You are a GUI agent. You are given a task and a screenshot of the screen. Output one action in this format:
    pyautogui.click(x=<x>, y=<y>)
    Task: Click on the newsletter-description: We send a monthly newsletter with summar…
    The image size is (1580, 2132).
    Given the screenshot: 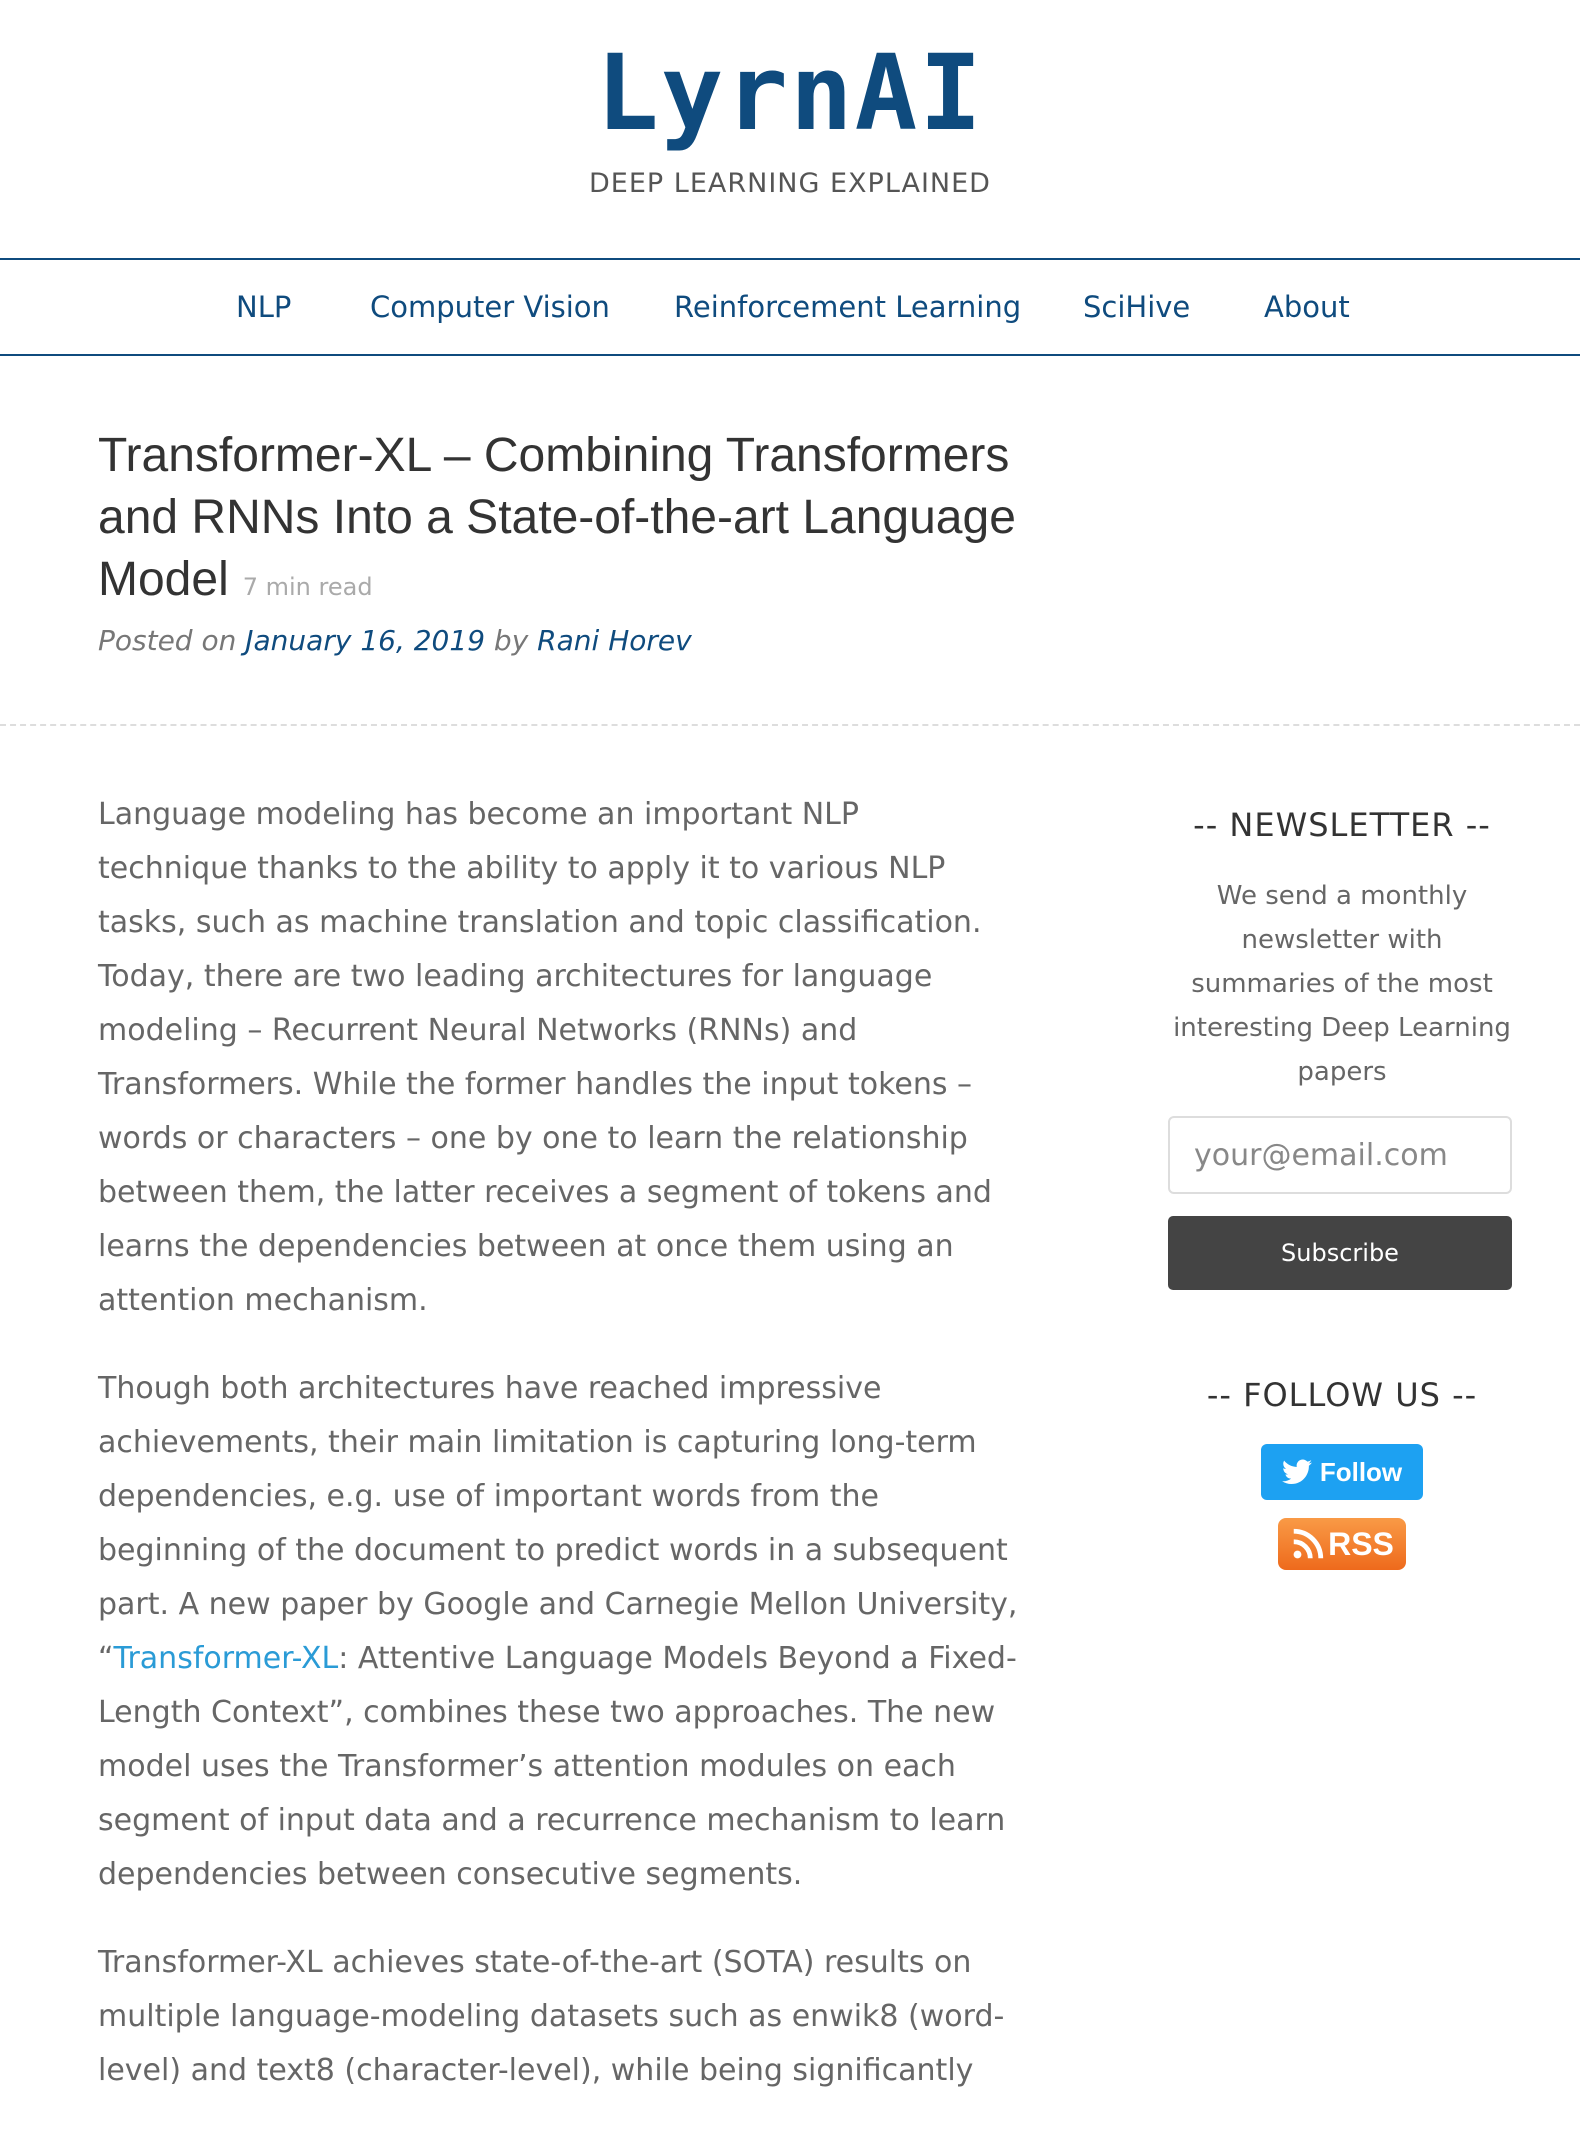 What is the action you would take?
    pyautogui.click(x=1342, y=984)
    